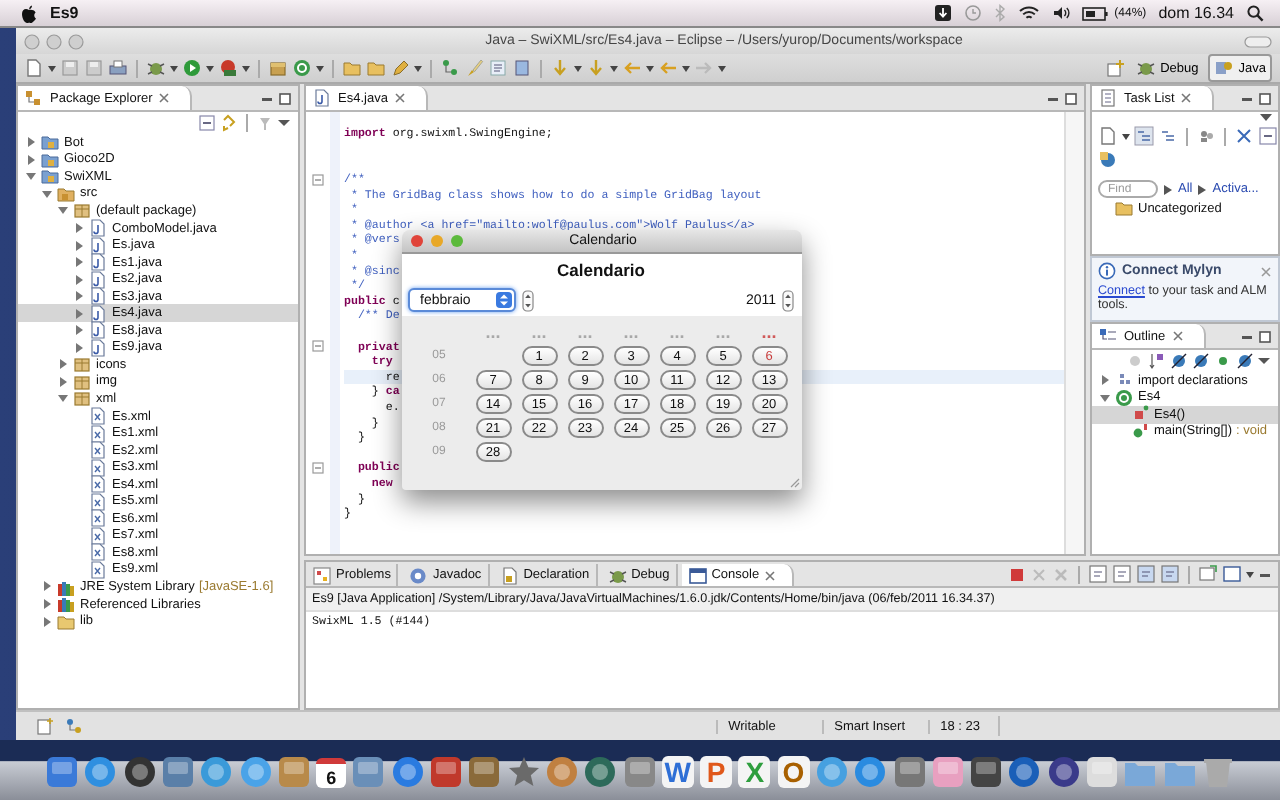 The image size is (1280, 800). Describe the element at coordinates (1217, 772) in the screenshot. I see `trash-icon` at that location.